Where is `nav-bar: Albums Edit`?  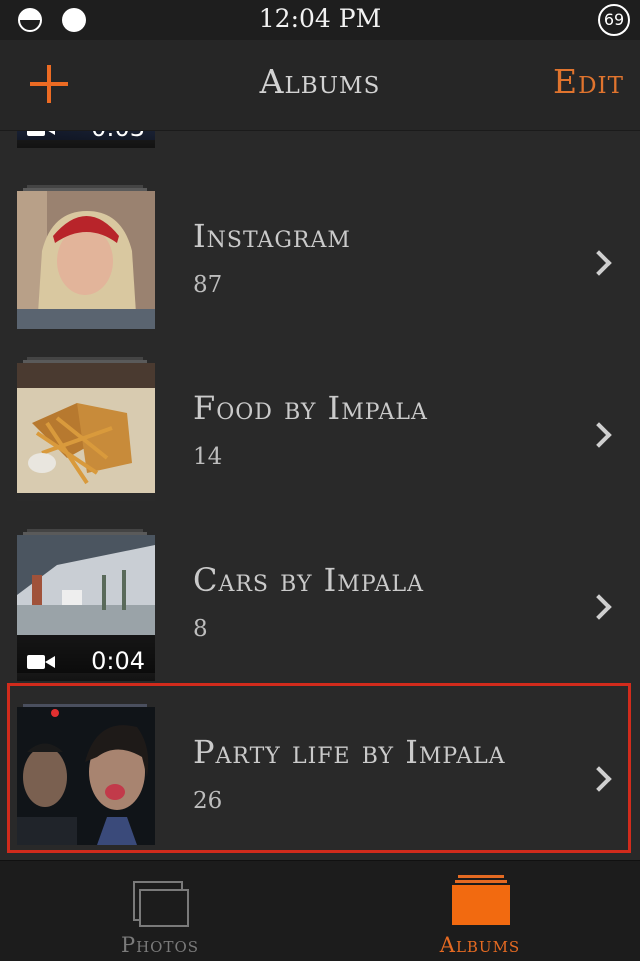
nav-bar: Albums Edit is located at coordinates (320, 85).